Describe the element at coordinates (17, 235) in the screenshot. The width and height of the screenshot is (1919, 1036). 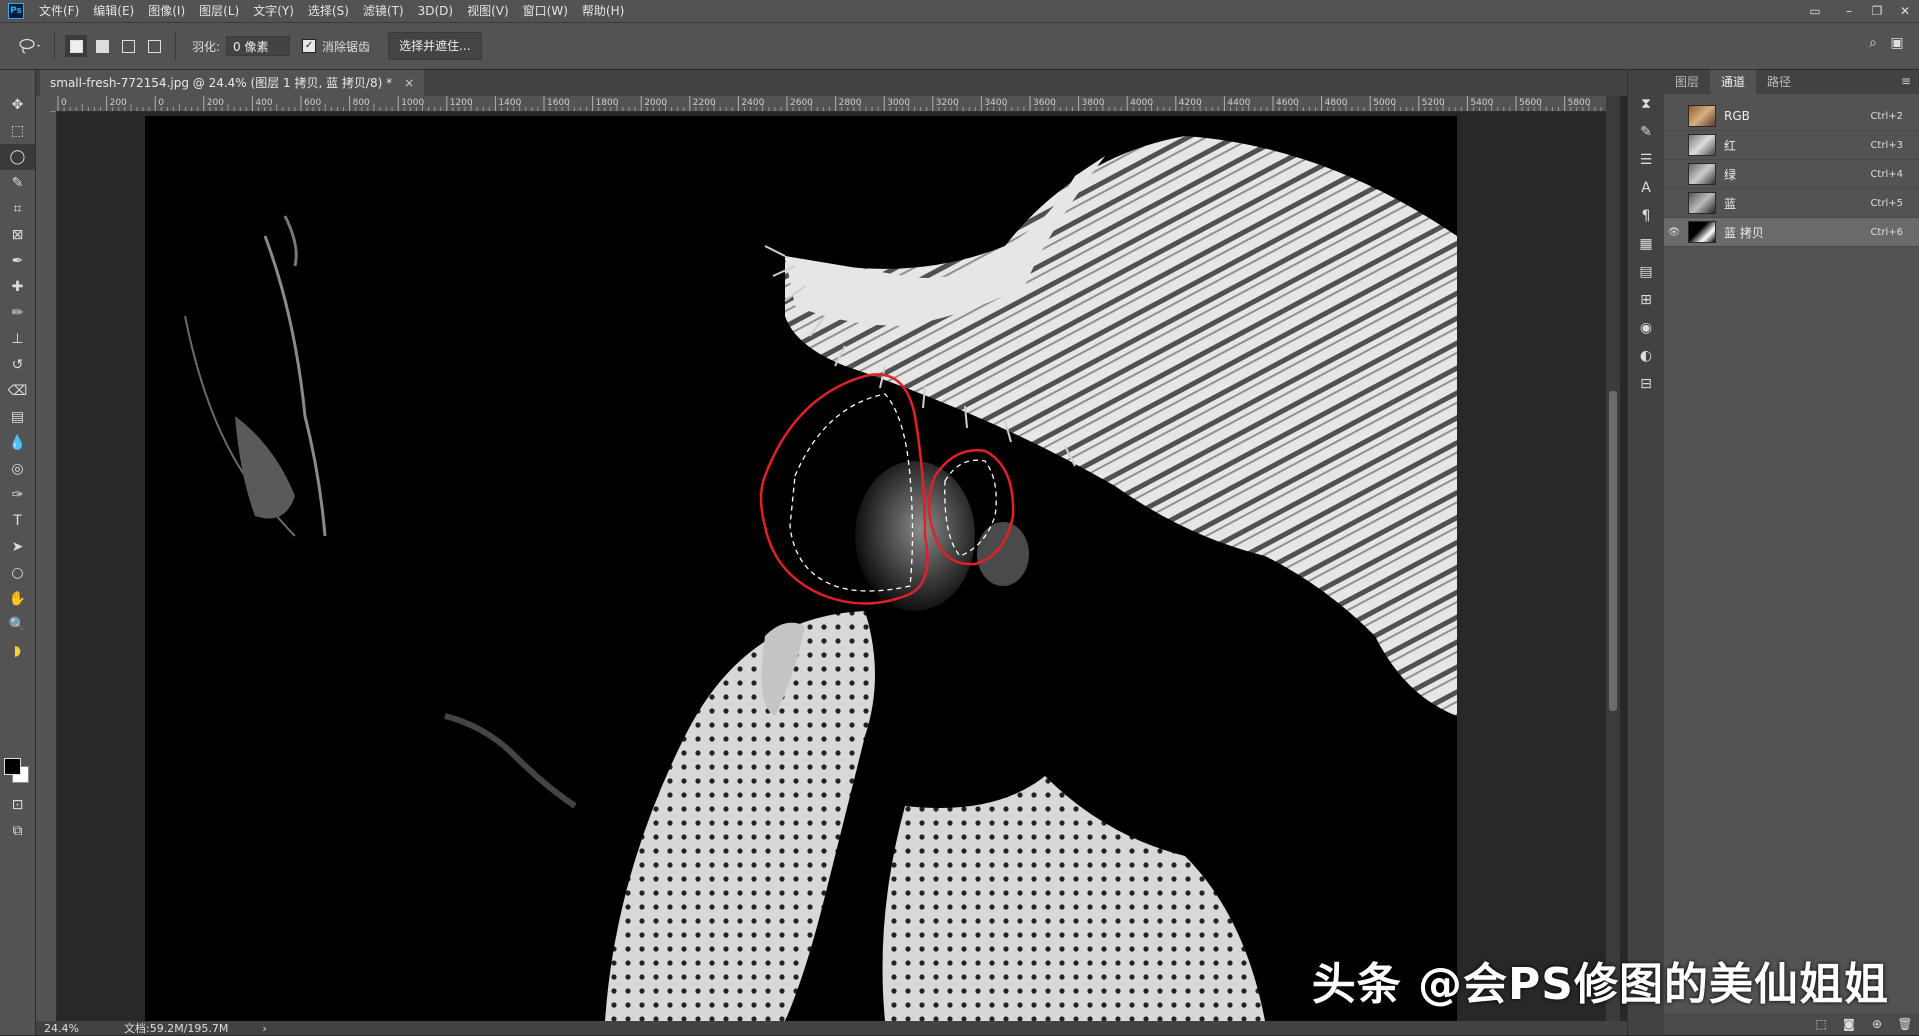
I see `frame-tool-icon: ⊠` at that location.